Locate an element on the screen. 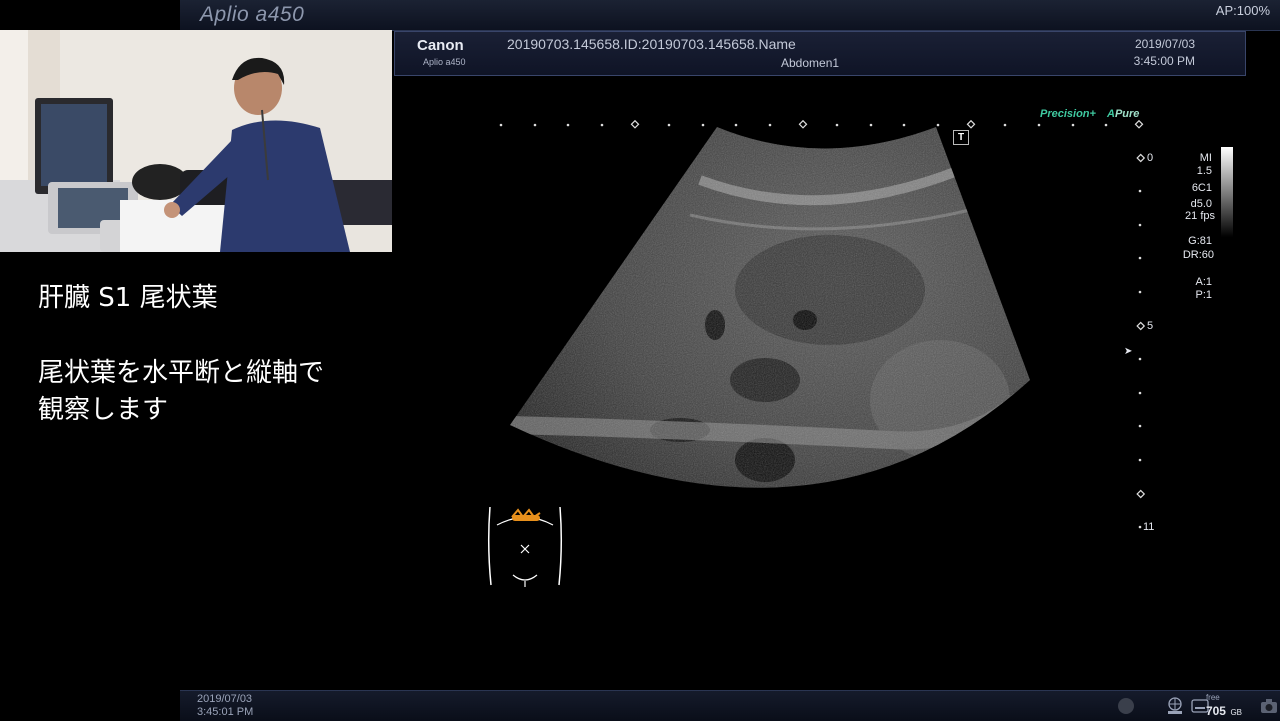 The image size is (1280, 721). network-icon is located at coordinates (1175, 705).